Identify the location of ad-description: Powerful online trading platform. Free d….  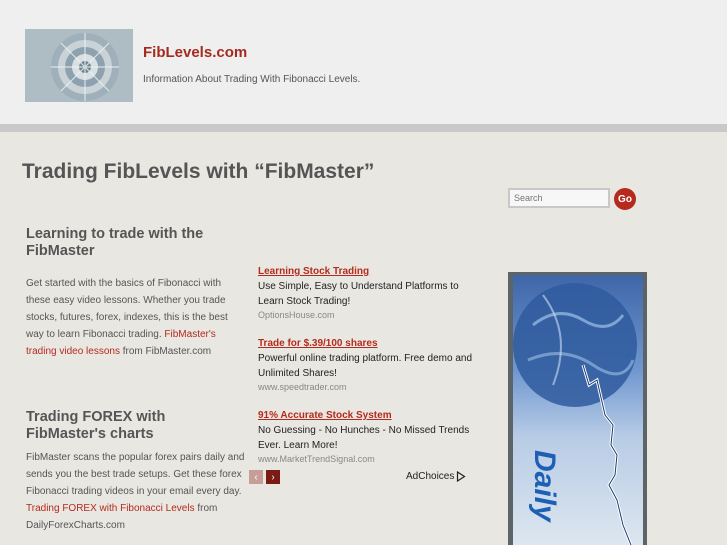
(365, 366).